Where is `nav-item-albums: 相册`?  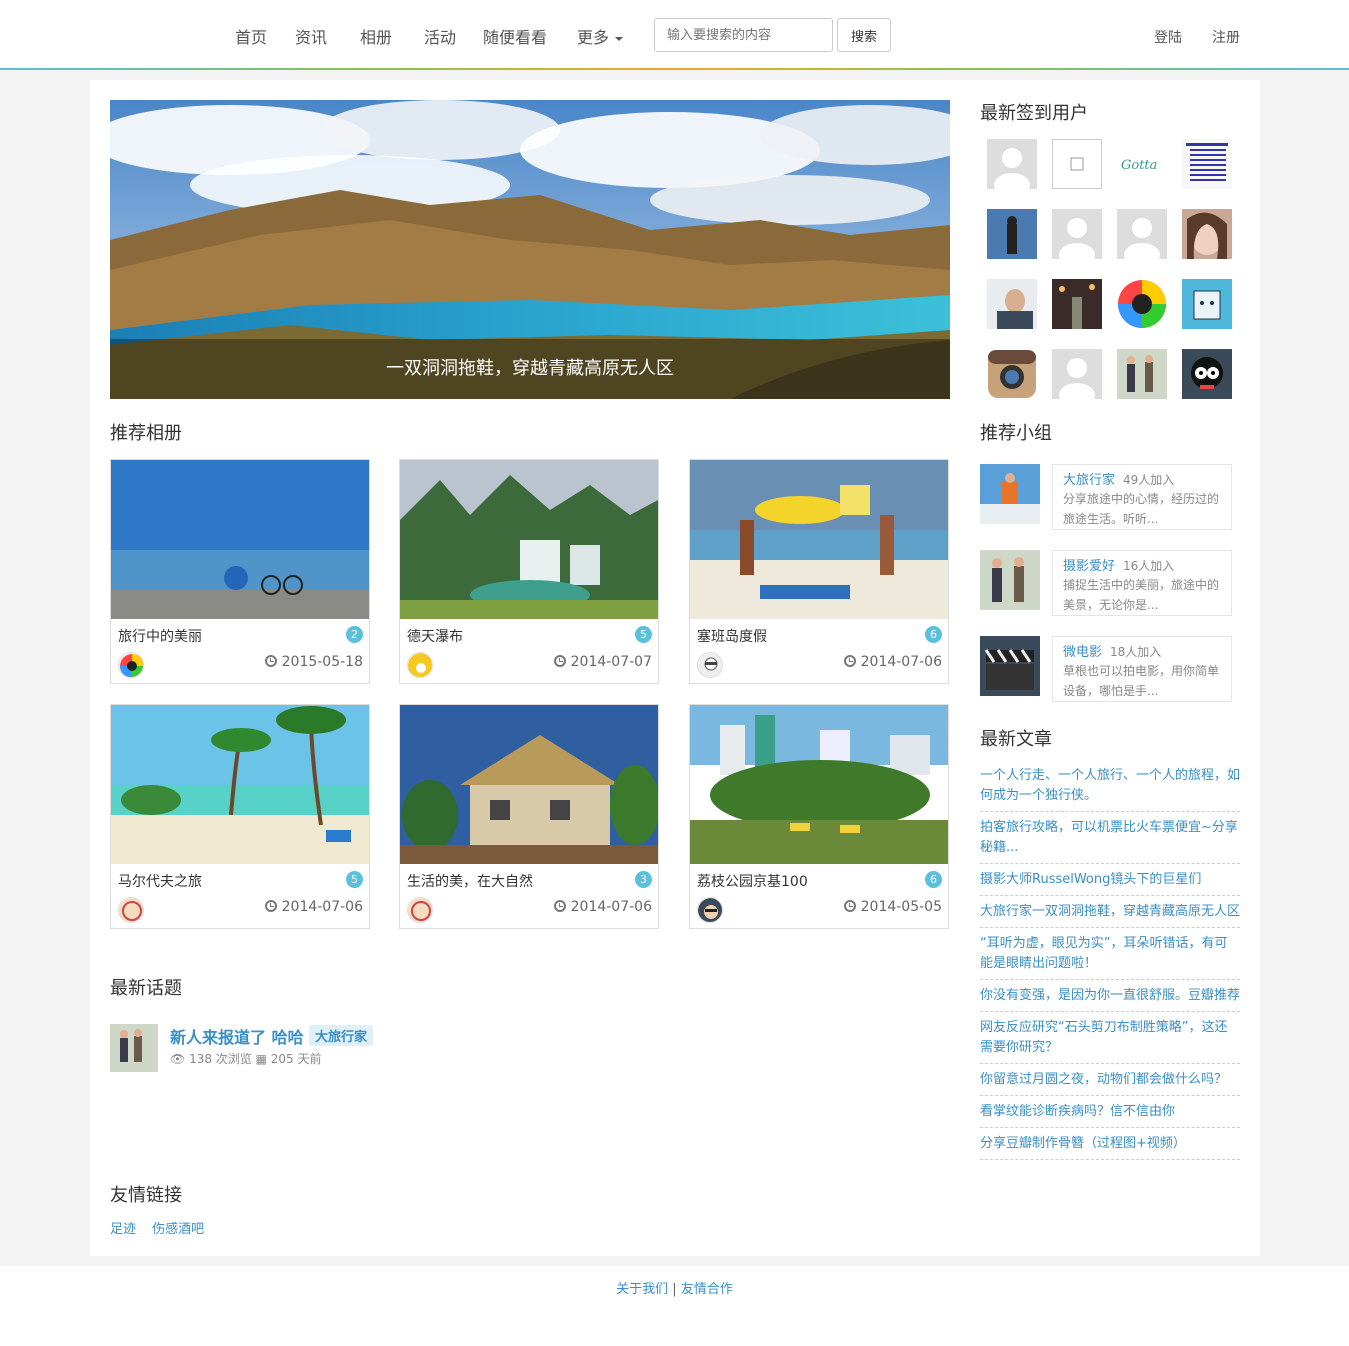
nav-item-albums: 相册 is located at coordinates (376, 36).